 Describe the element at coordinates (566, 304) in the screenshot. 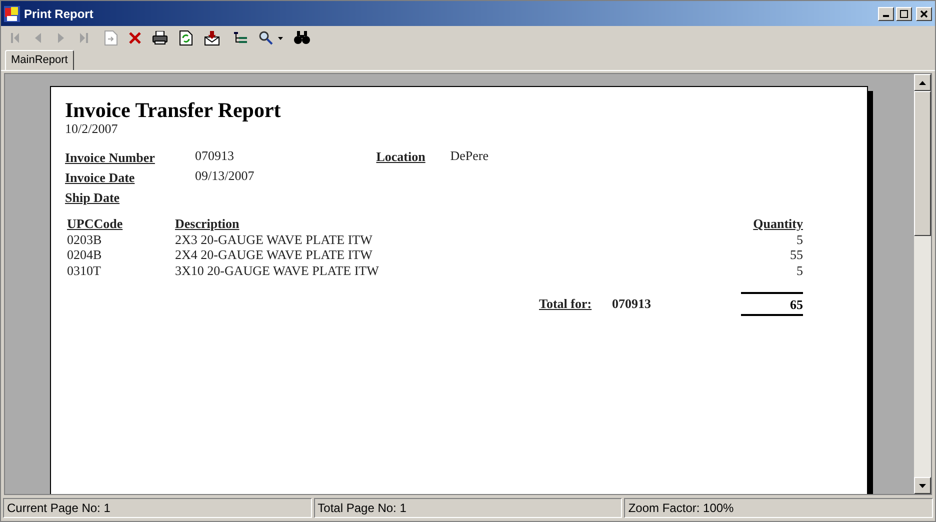

I see `total-label: Total for:` at that location.